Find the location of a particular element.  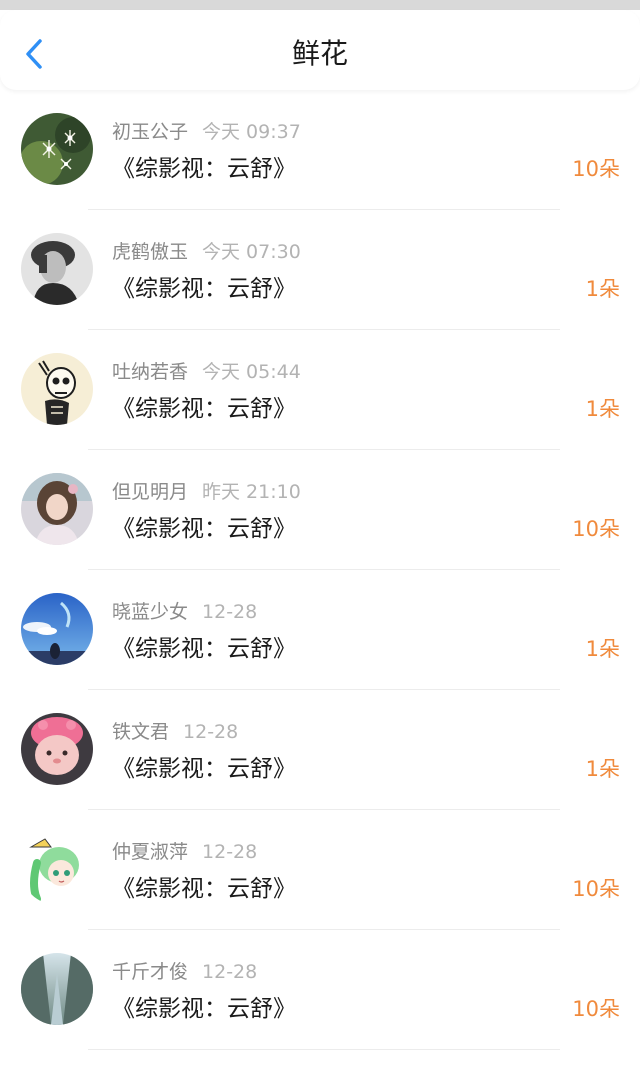

avatar-sparkle-flowers is located at coordinates (57, 149).